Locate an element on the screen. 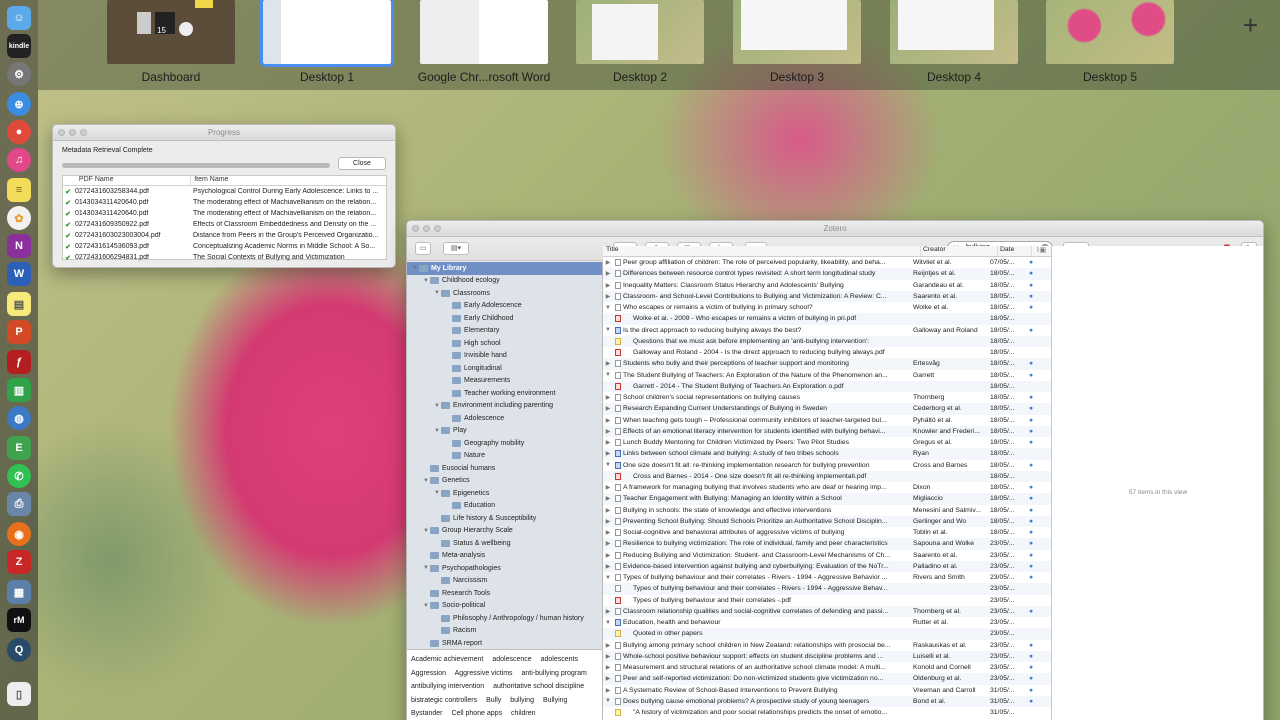 The width and height of the screenshot is (1280, 720). collection-item: ▼ Genetics is located at coordinates (504, 481).